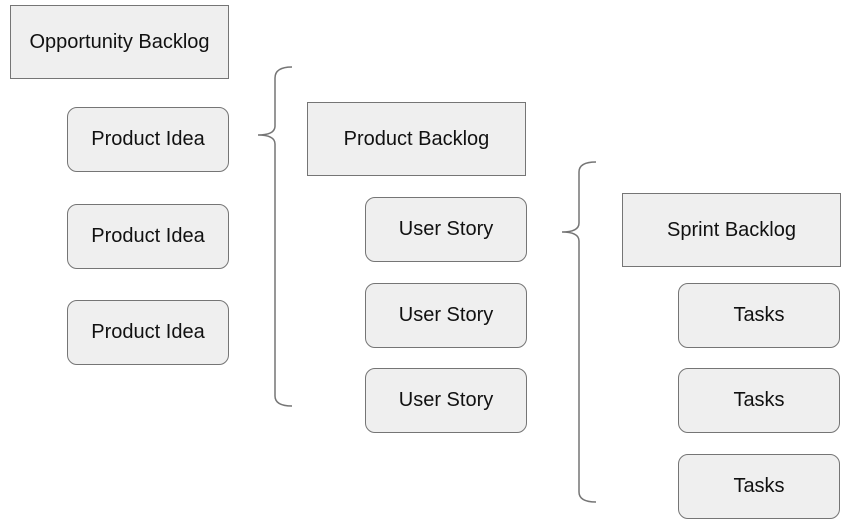 This screenshot has width=850, height=528. I want to click on product-backlog-label: Product Backlog, so click(416, 138).